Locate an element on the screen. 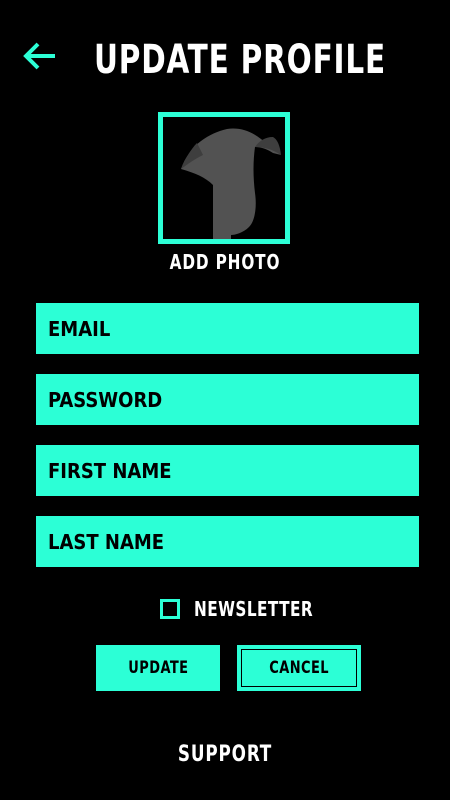  password-field is located at coordinates (227, 399).